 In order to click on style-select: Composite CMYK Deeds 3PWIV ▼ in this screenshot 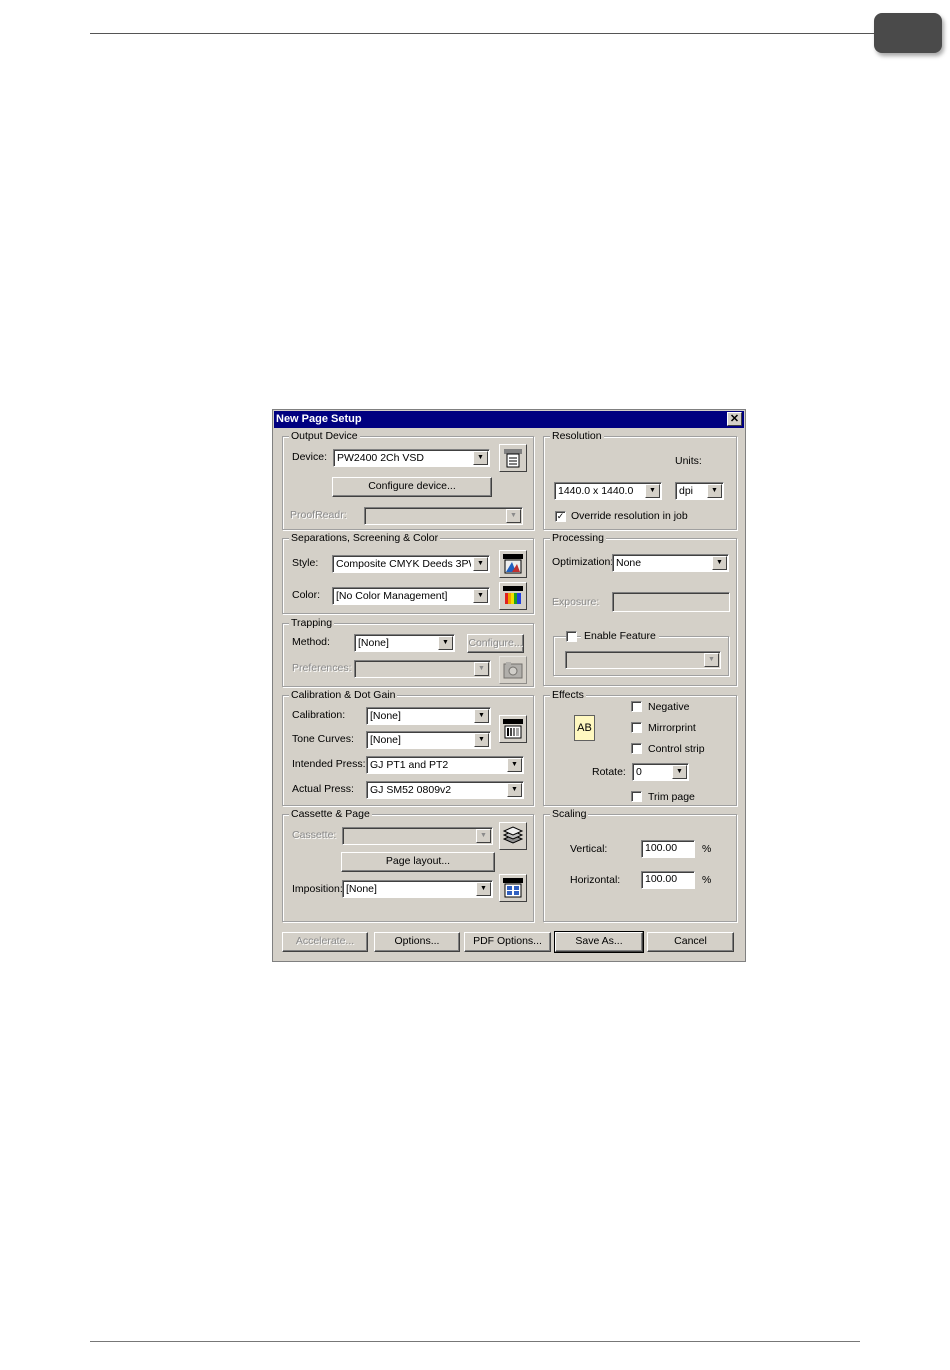, I will do `click(411, 564)`.